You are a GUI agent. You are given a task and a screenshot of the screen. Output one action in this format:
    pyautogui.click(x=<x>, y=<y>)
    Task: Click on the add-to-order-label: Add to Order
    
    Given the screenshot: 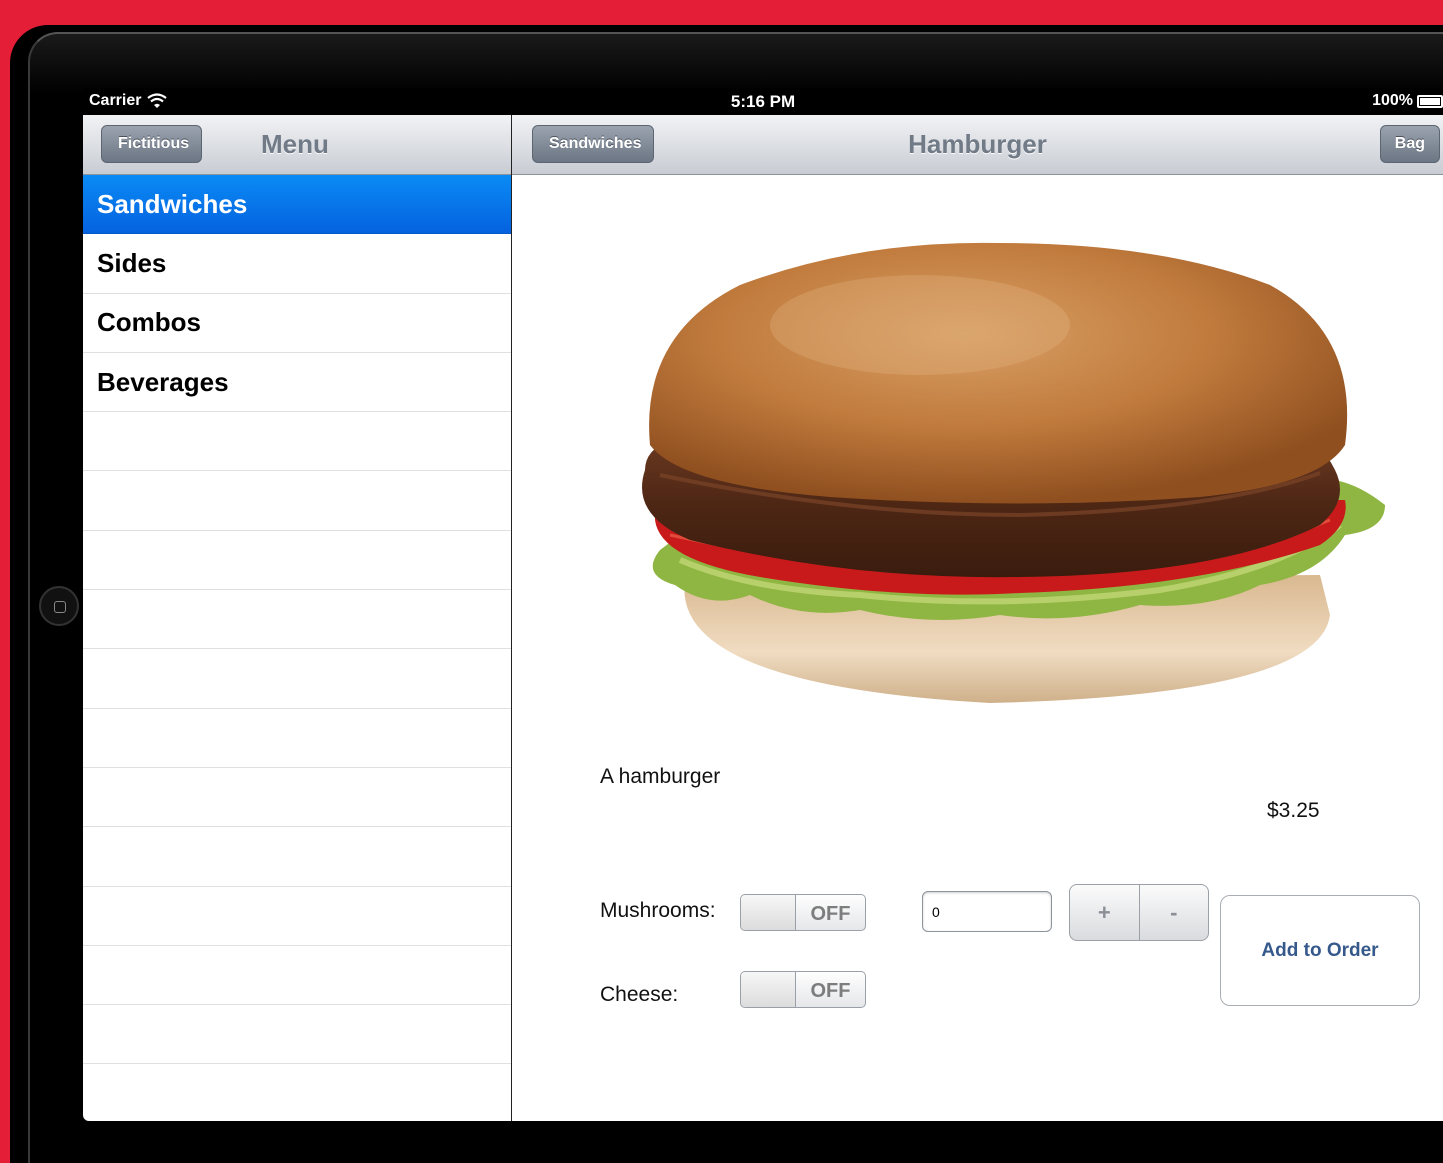 What is the action you would take?
    pyautogui.click(x=1320, y=950)
    